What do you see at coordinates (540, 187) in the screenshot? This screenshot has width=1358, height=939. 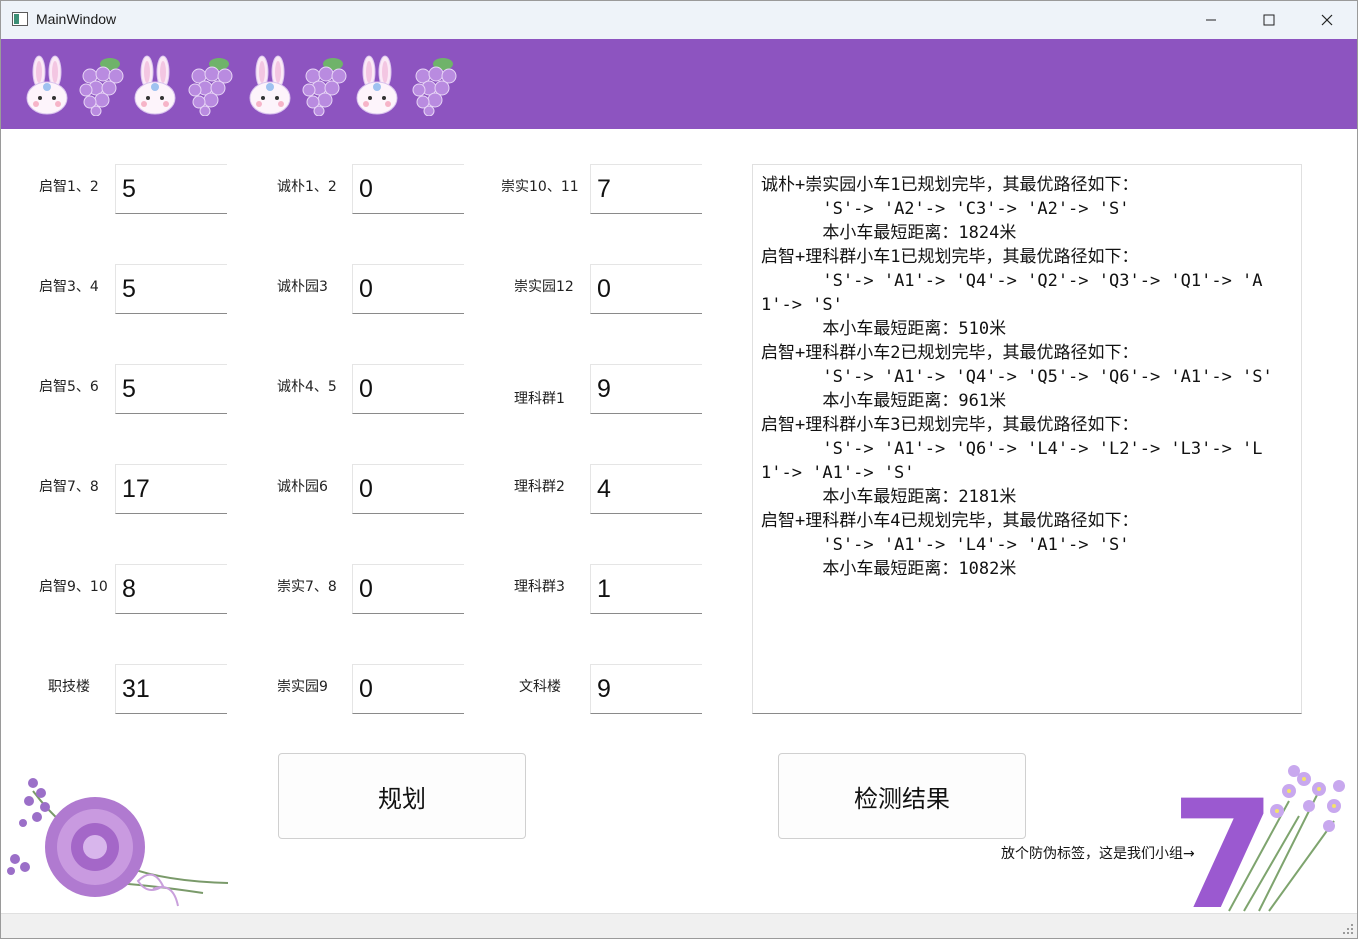 I see `field-label: 崇实10、11` at bounding box center [540, 187].